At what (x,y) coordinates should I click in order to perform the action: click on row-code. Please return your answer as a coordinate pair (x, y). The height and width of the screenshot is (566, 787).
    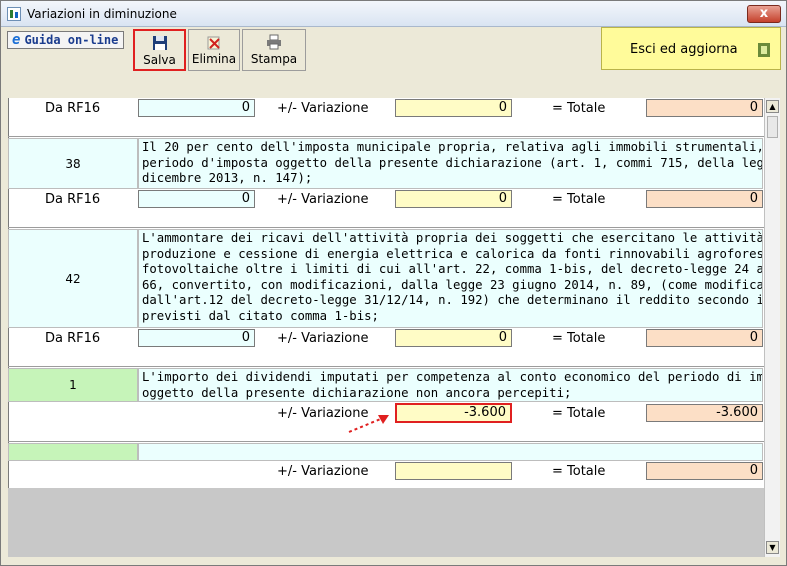
    Looking at the image, I should click on (73, 452).